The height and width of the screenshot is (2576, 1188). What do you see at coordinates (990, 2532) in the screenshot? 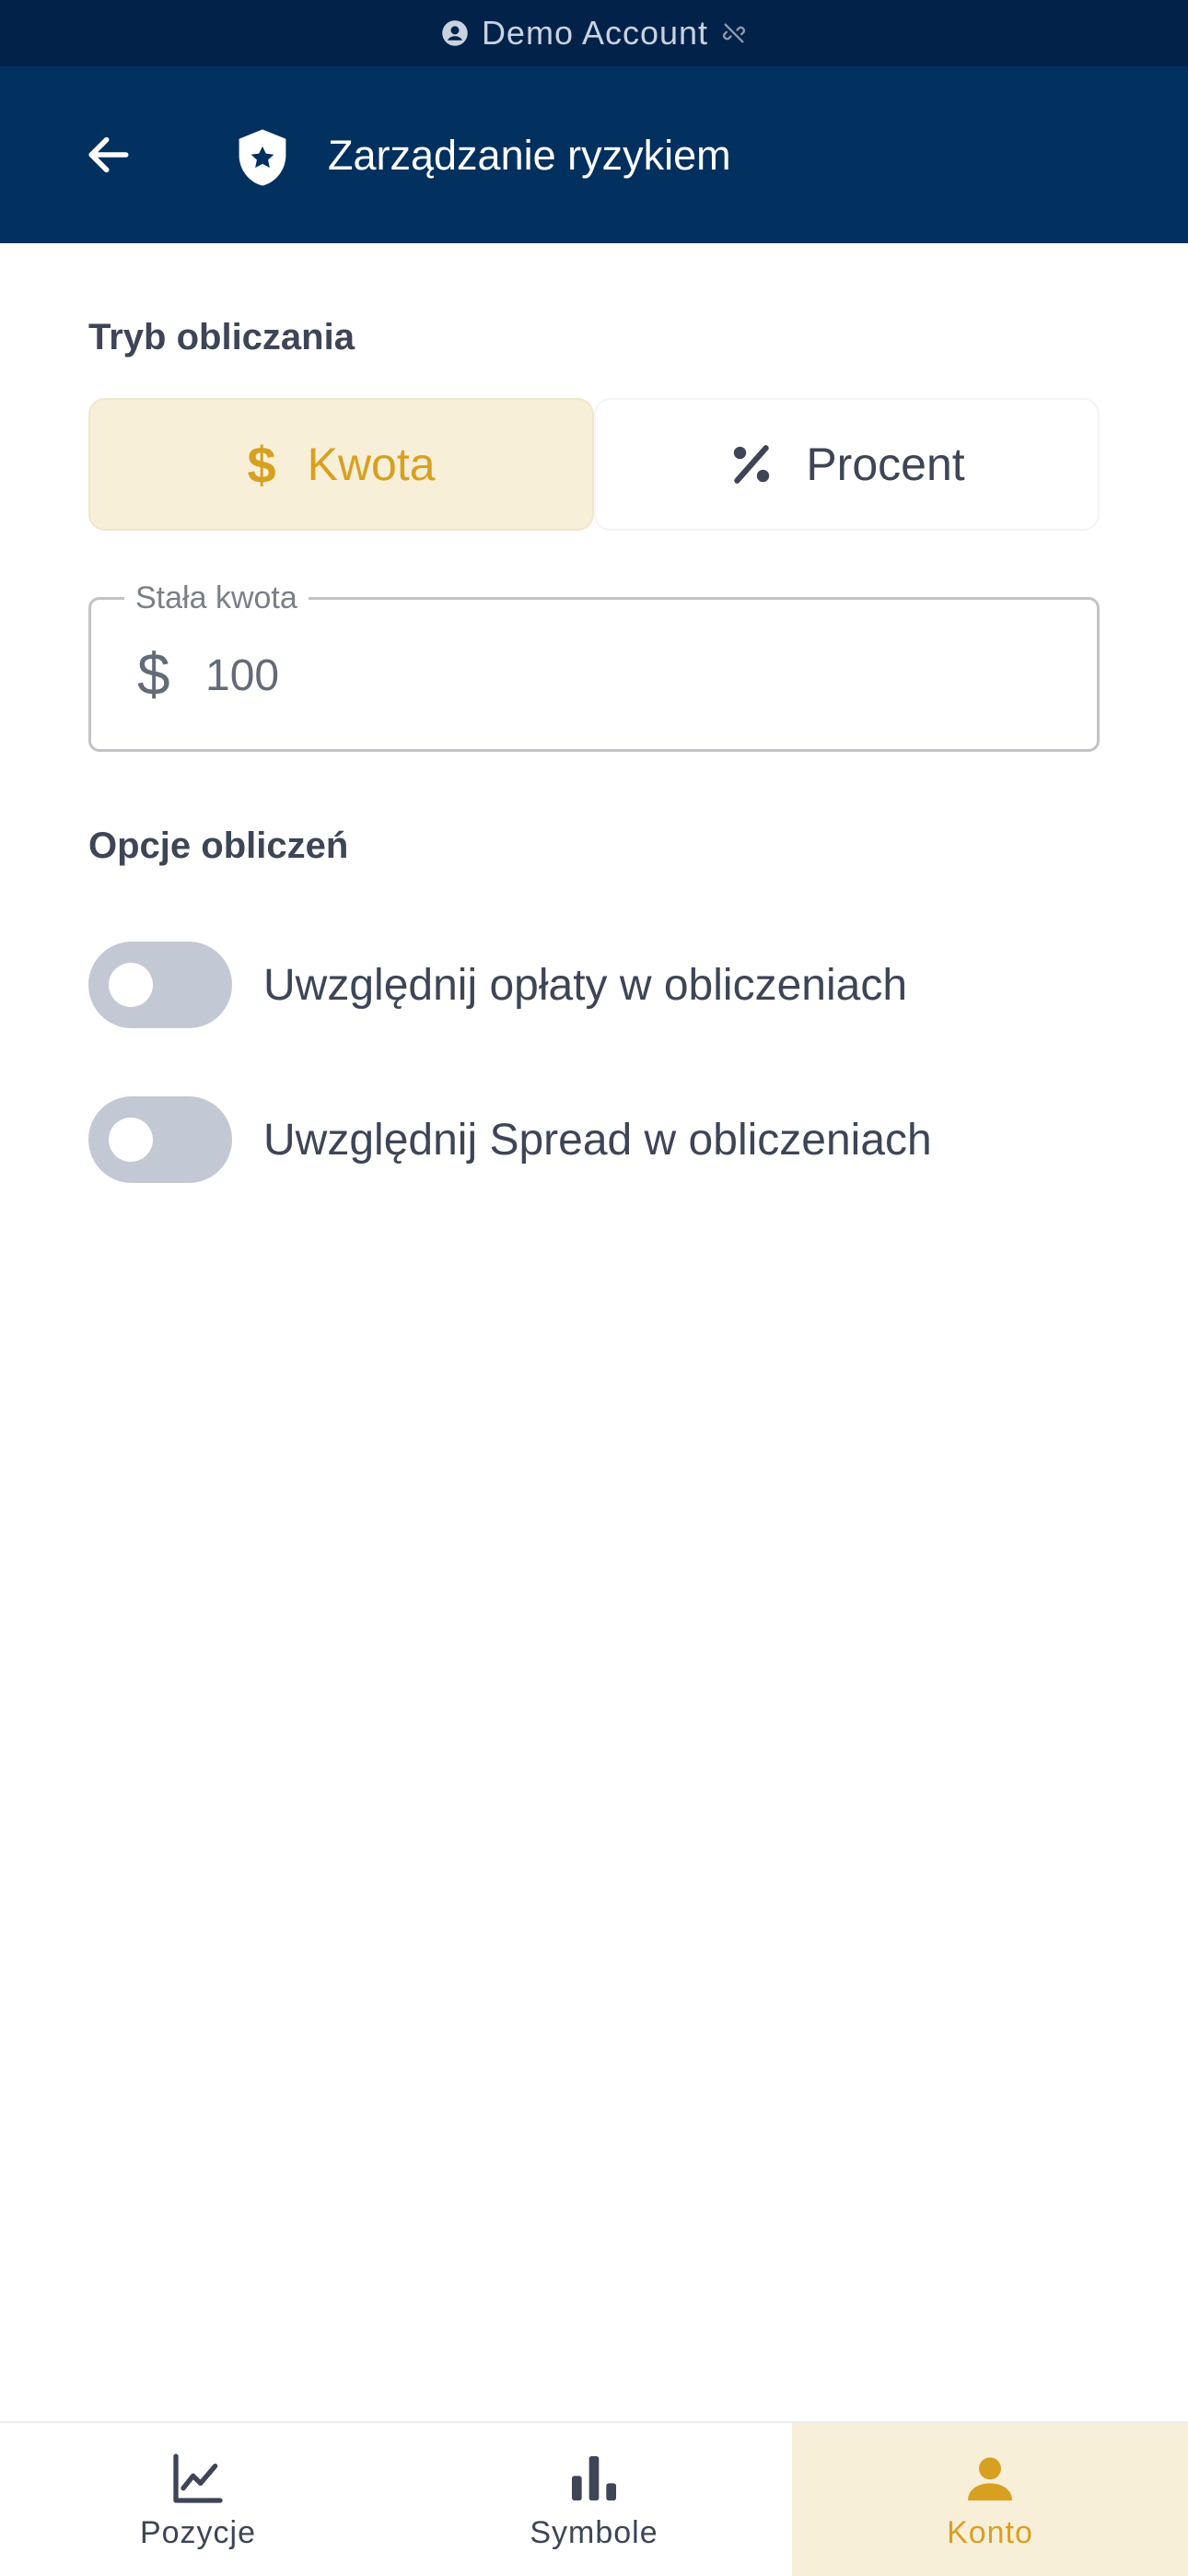
I see `nav-item-account-label: Konto` at bounding box center [990, 2532].